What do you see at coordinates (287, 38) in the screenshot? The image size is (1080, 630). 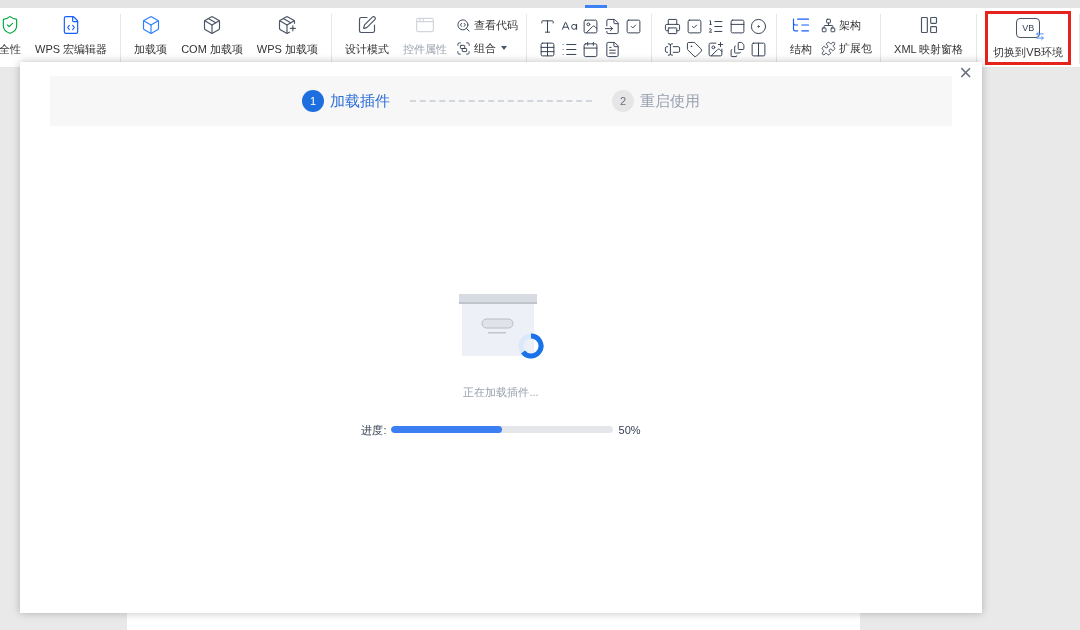 I see `toolbar-button: WPS 加载项` at bounding box center [287, 38].